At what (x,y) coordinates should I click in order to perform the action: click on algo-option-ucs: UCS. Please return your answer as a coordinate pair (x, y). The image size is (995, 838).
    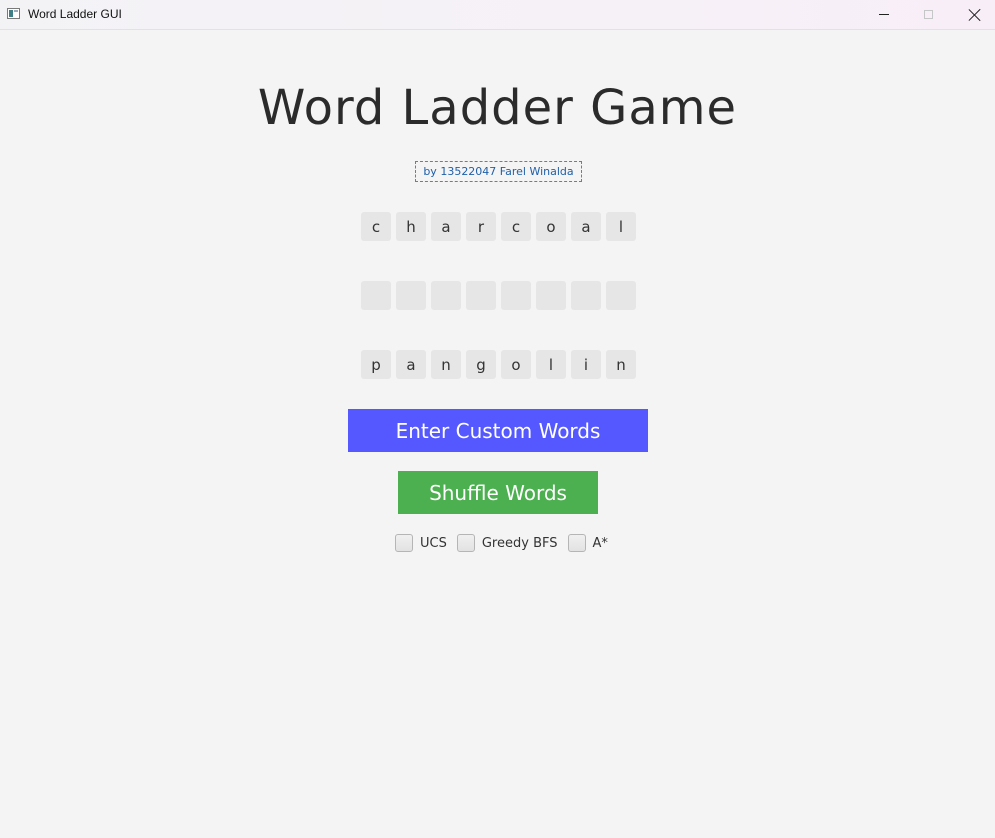
    Looking at the image, I should click on (421, 543).